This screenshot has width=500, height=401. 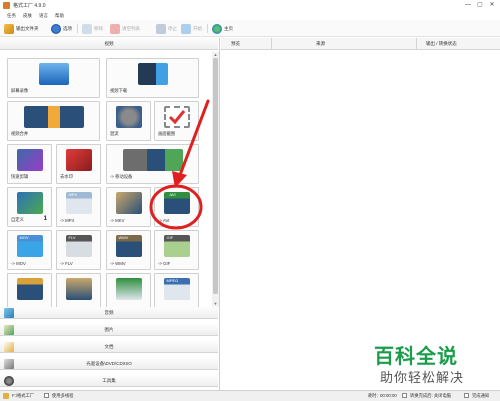 I want to click on custom-count: 1, so click(x=45, y=219).